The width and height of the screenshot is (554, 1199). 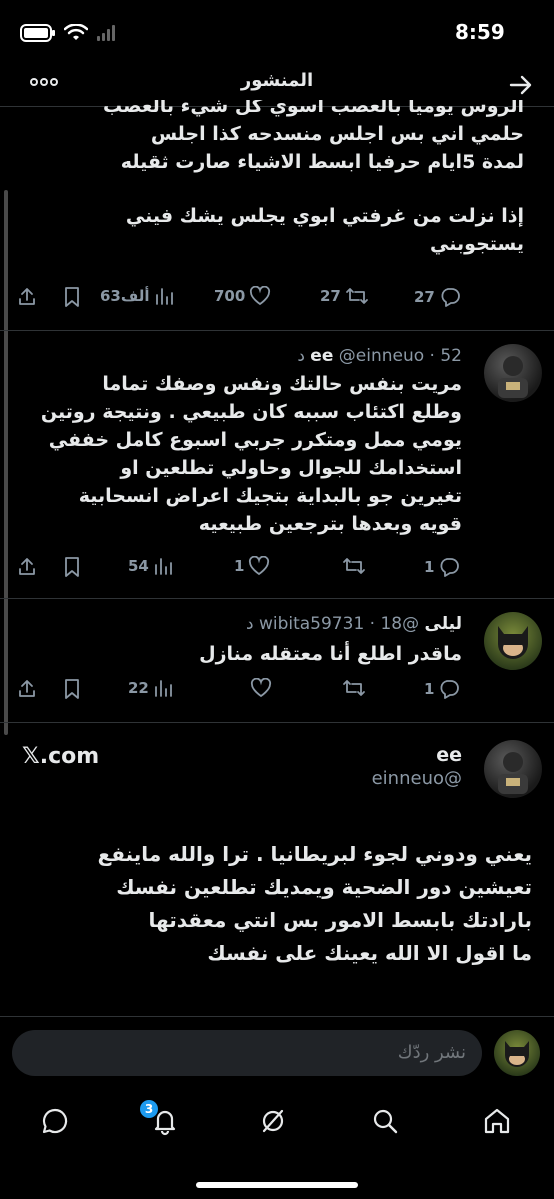 What do you see at coordinates (125, 296) in the screenshot?
I see `views-count: 63ألف` at bounding box center [125, 296].